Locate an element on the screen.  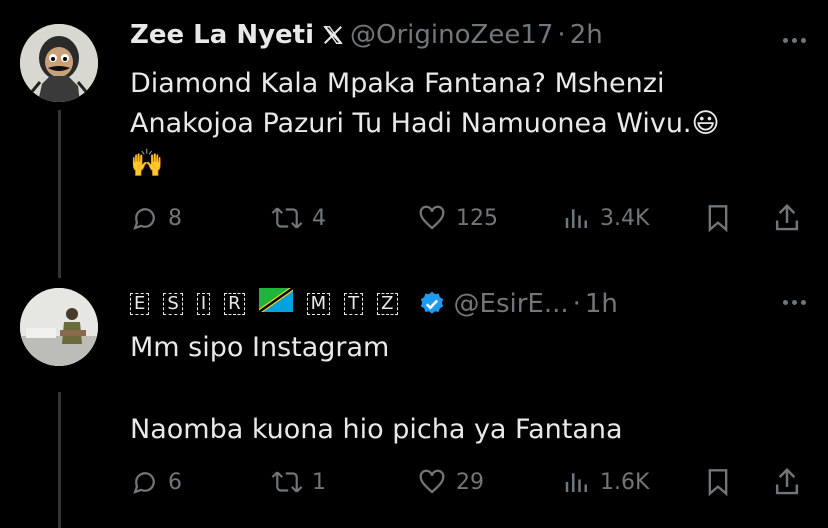
tweet-actions: 6 1 29 1.6K is located at coordinates (470, 482).